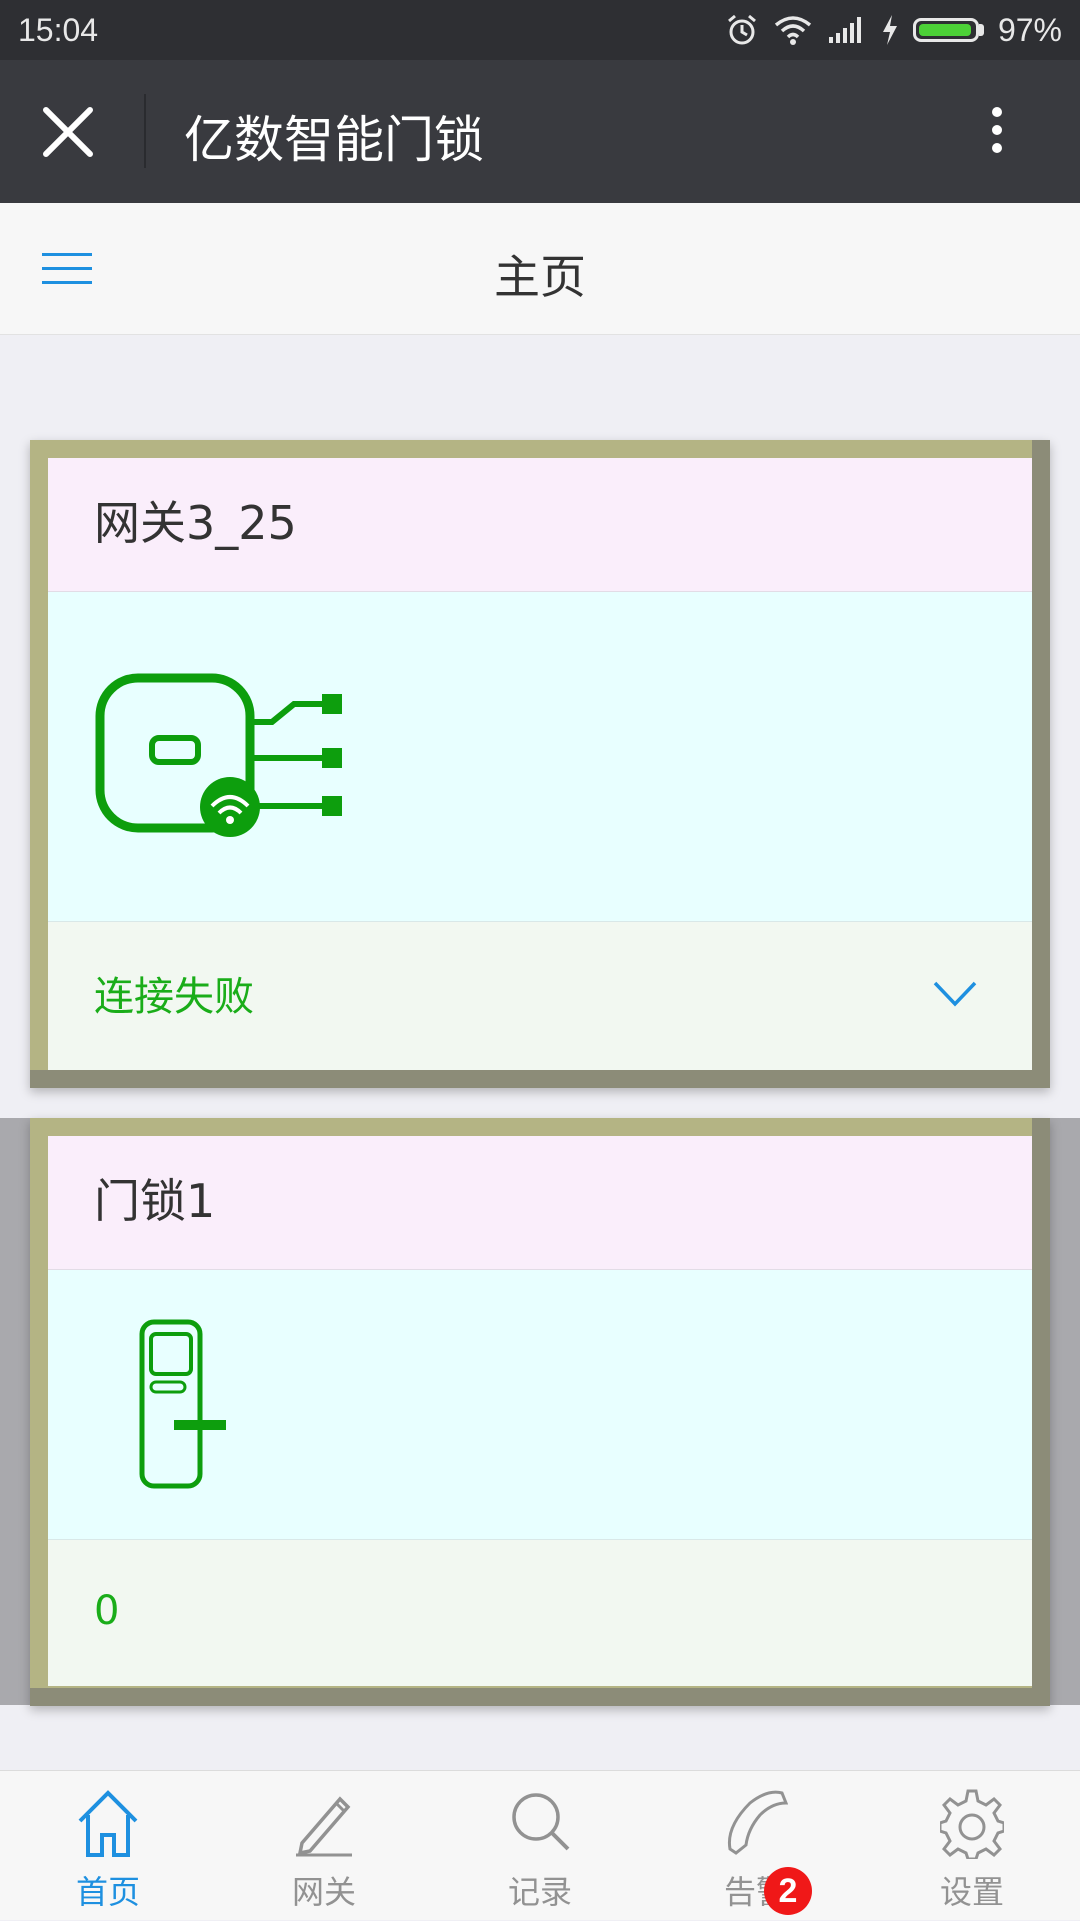 The width and height of the screenshot is (1080, 1921). I want to click on pencil-icon, so click(324, 1826).